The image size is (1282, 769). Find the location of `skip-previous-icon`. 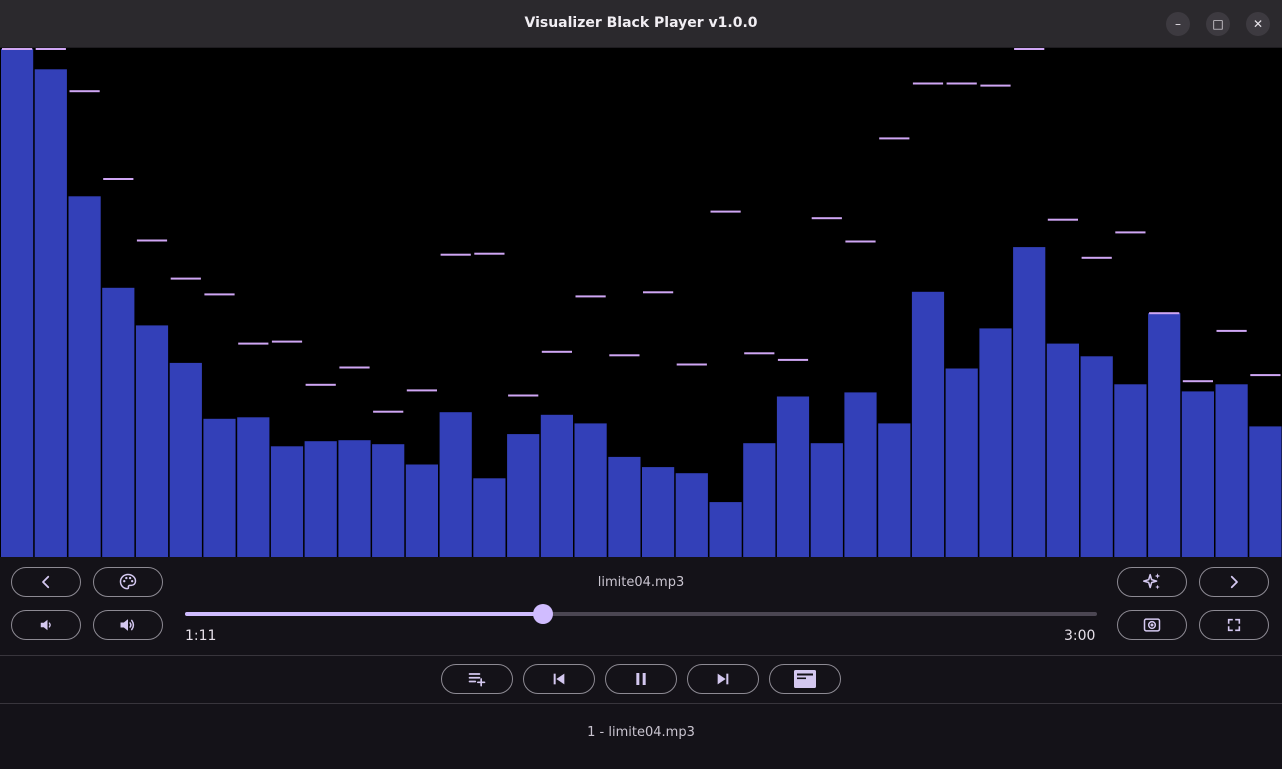

skip-previous-icon is located at coordinates (559, 679).